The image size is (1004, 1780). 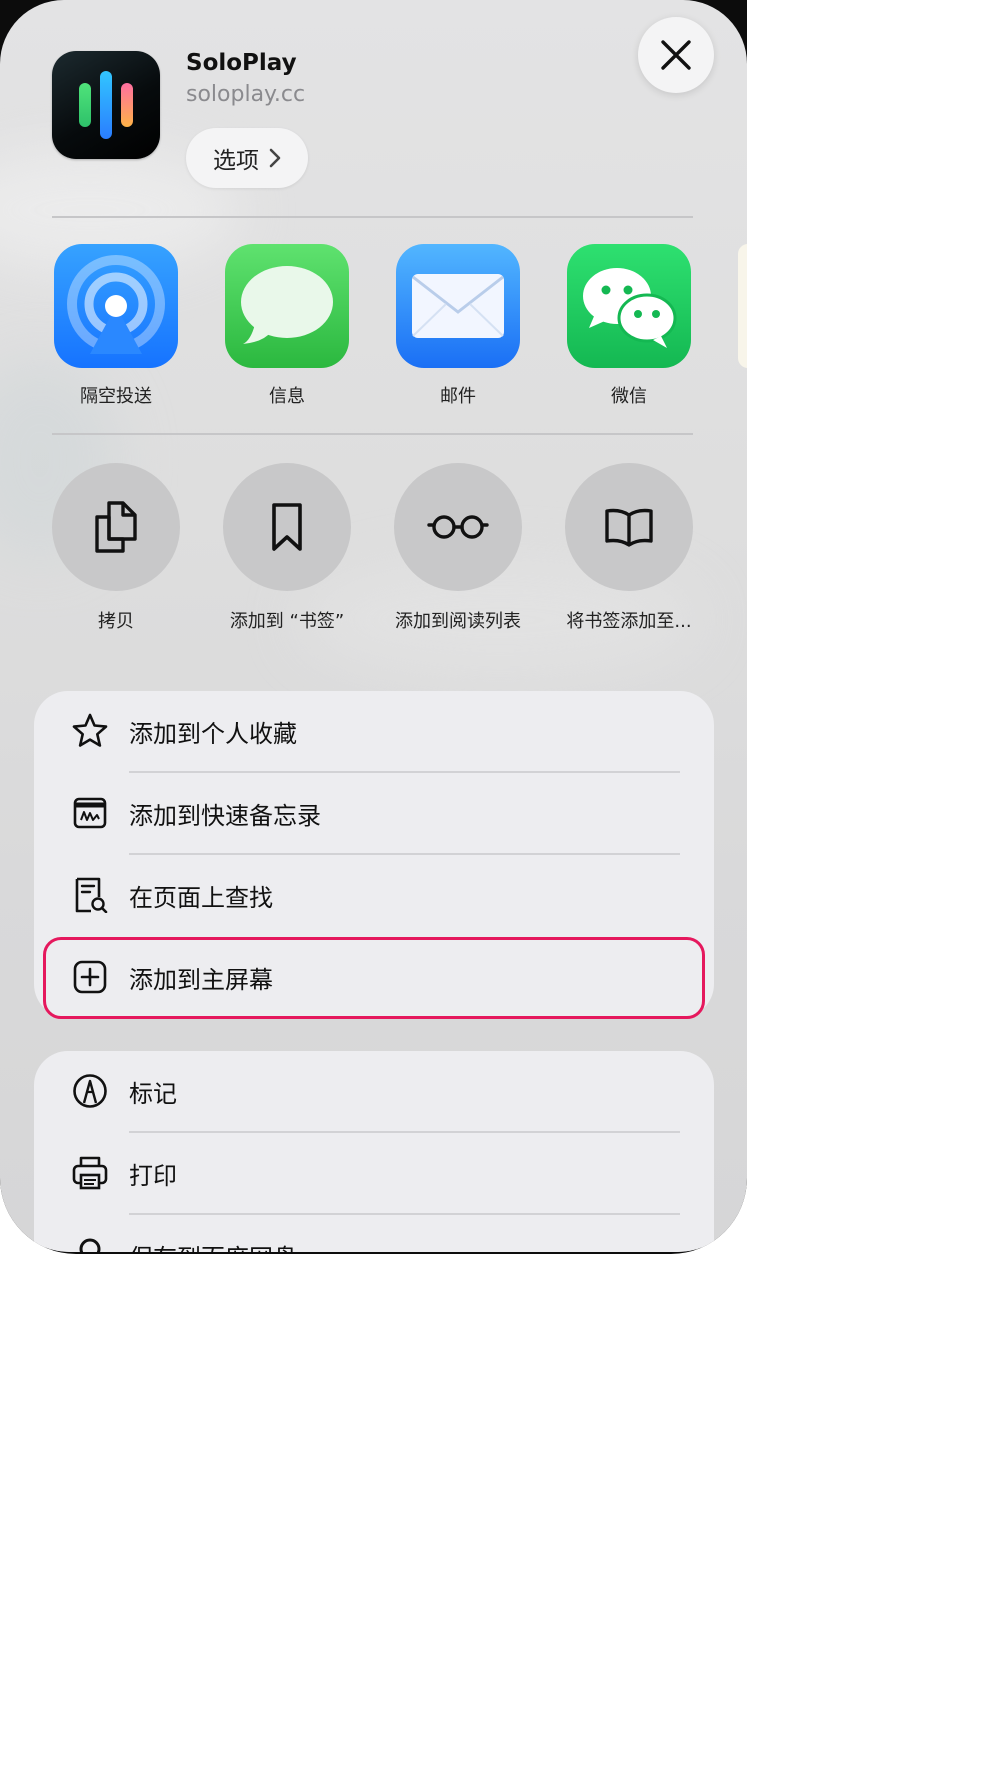 I want to click on header-divider, so click(x=372, y=217).